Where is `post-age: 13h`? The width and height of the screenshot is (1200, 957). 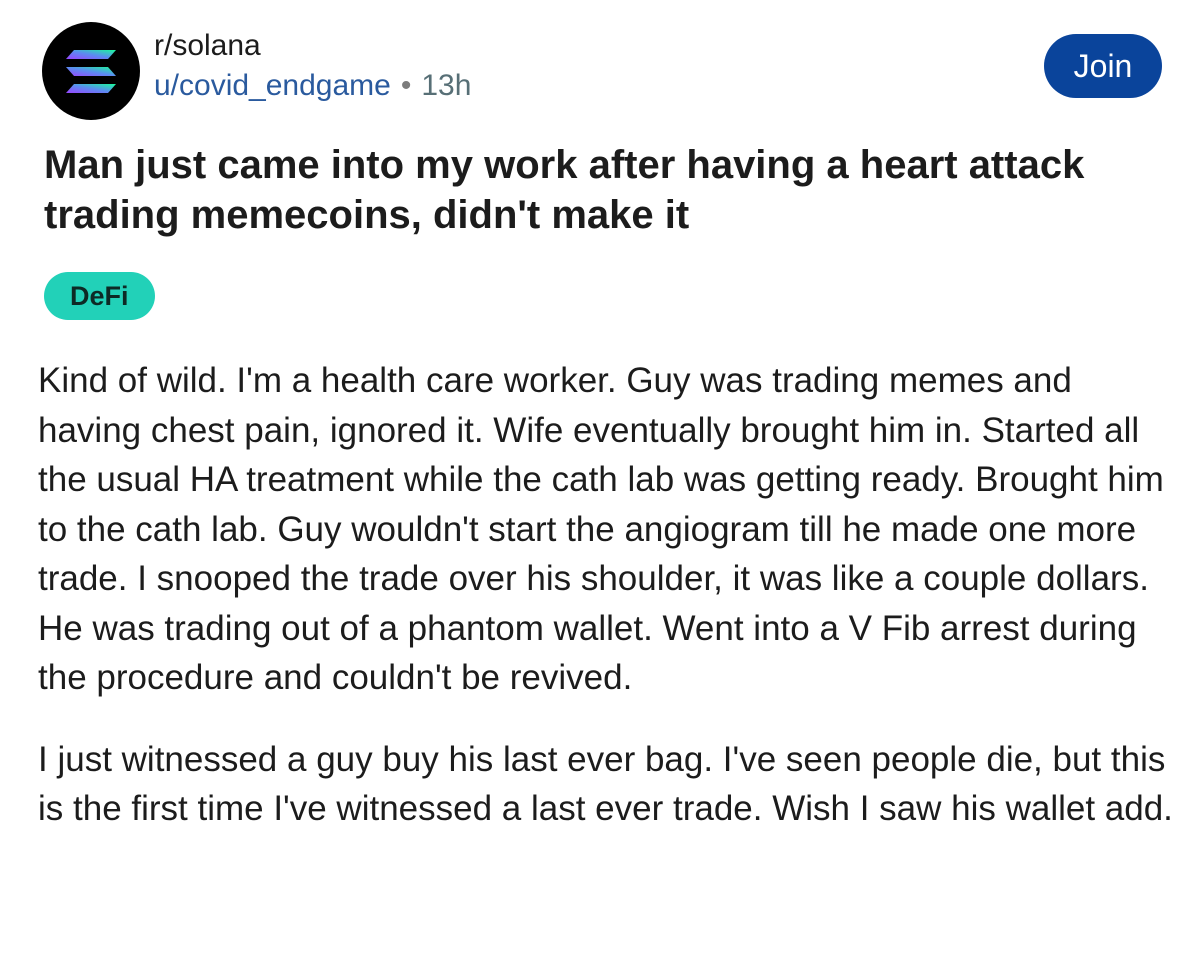
post-age: 13h is located at coordinates (446, 85).